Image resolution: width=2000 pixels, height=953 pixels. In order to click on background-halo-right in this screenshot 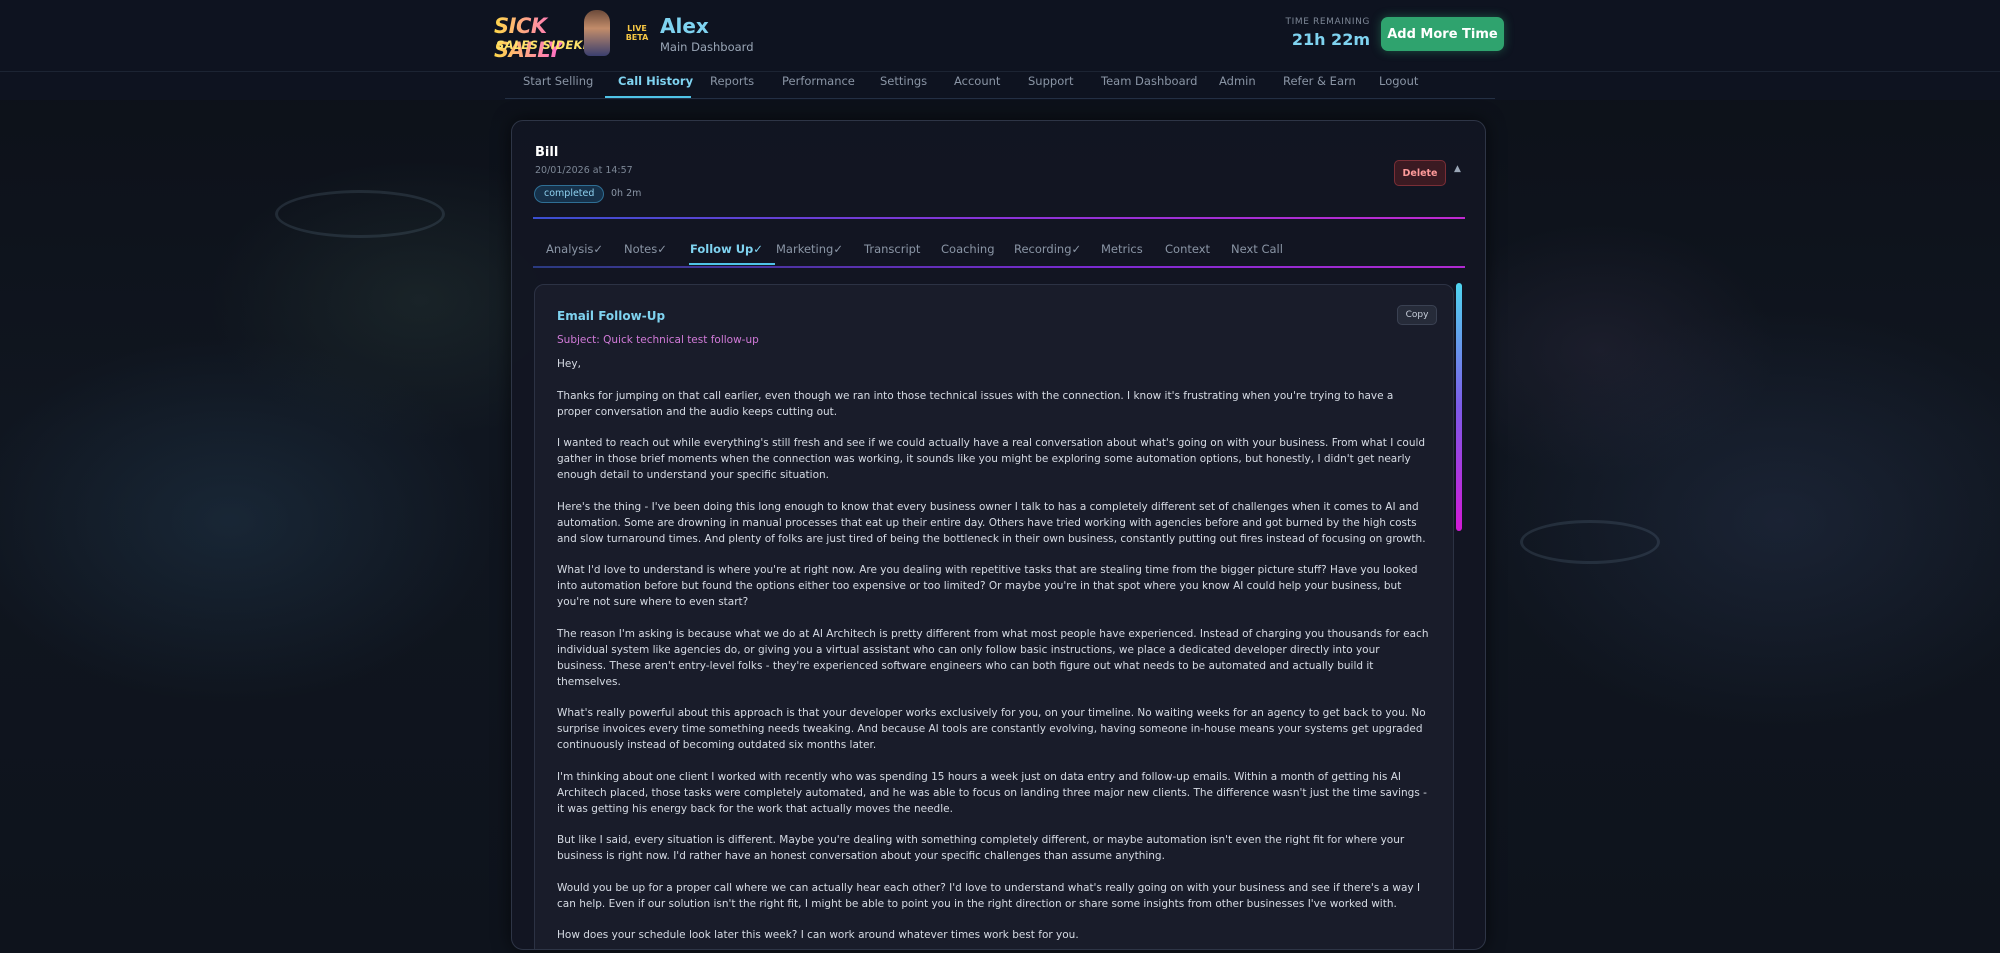, I will do `click(1590, 542)`.